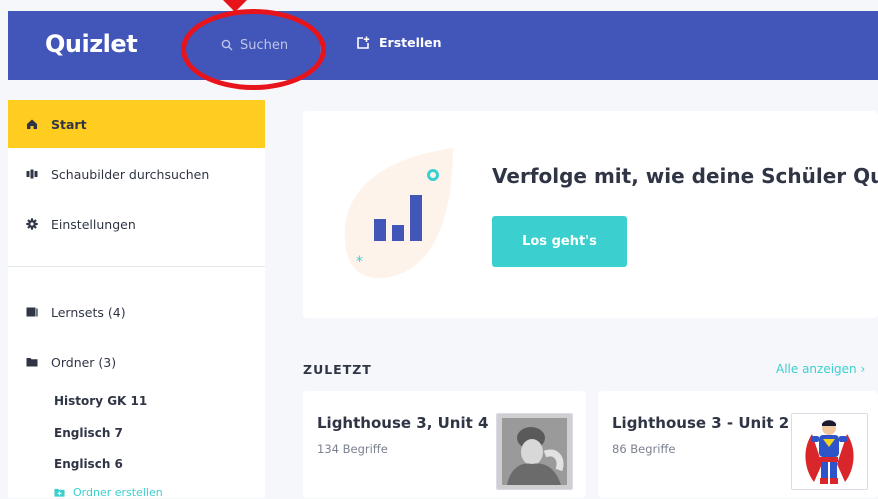  Describe the element at coordinates (337, 369) in the screenshot. I see `recent-heading: ZULETZT` at that location.